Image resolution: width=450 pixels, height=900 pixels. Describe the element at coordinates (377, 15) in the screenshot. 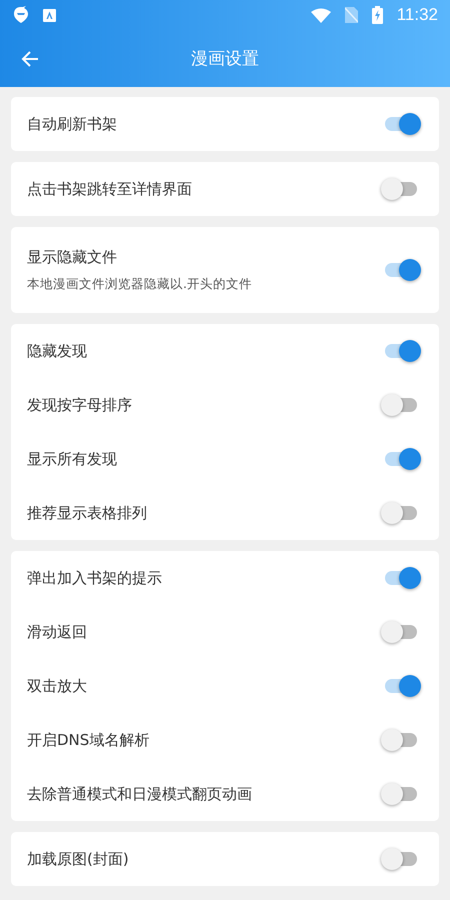

I see `battery-icon` at that location.